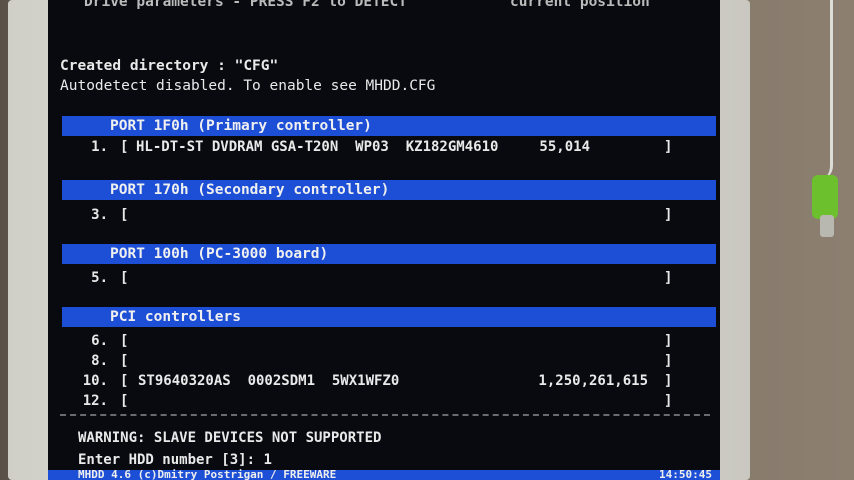 The width and height of the screenshot is (854, 480). I want to click on drive-row: 5. [ ], so click(384, 278).